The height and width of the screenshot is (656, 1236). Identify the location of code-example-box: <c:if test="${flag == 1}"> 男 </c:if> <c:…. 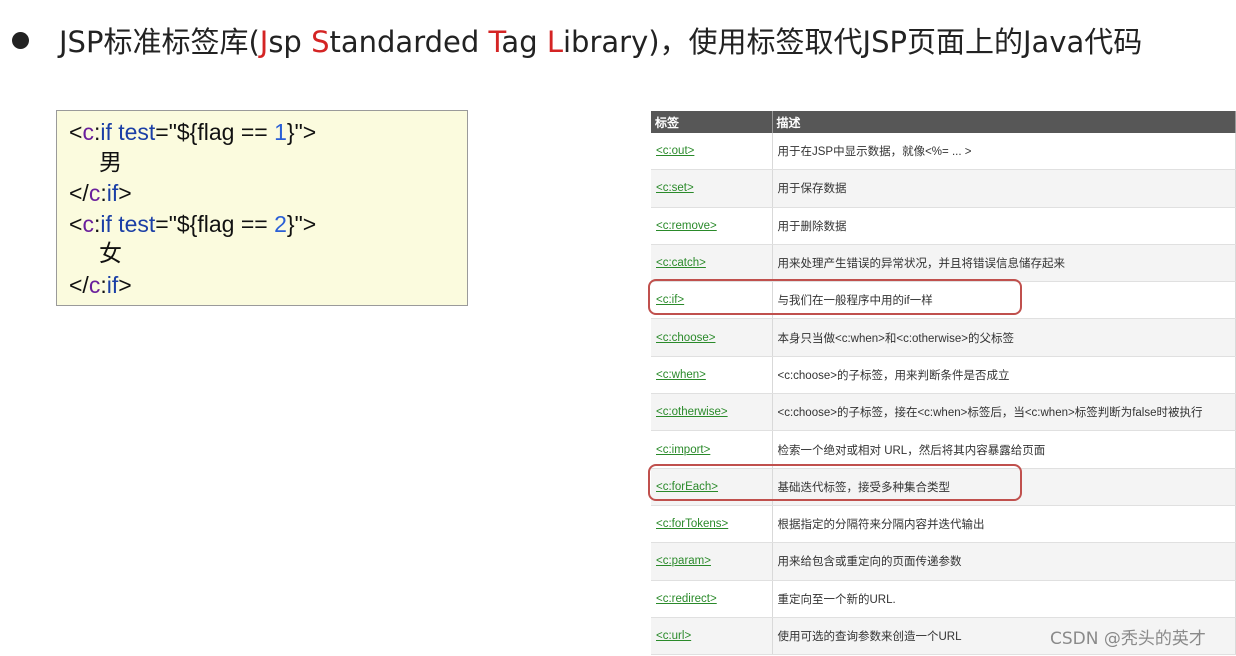
(262, 208).